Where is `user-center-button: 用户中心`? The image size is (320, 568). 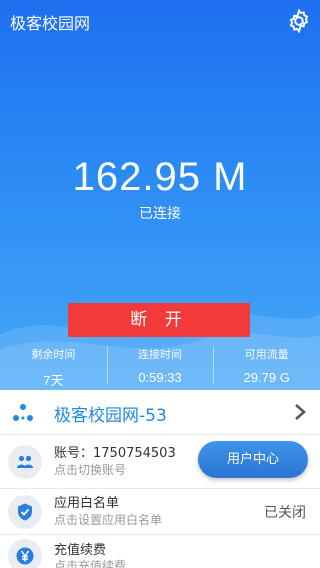 user-center-button: 用户中心 is located at coordinates (253, 459).